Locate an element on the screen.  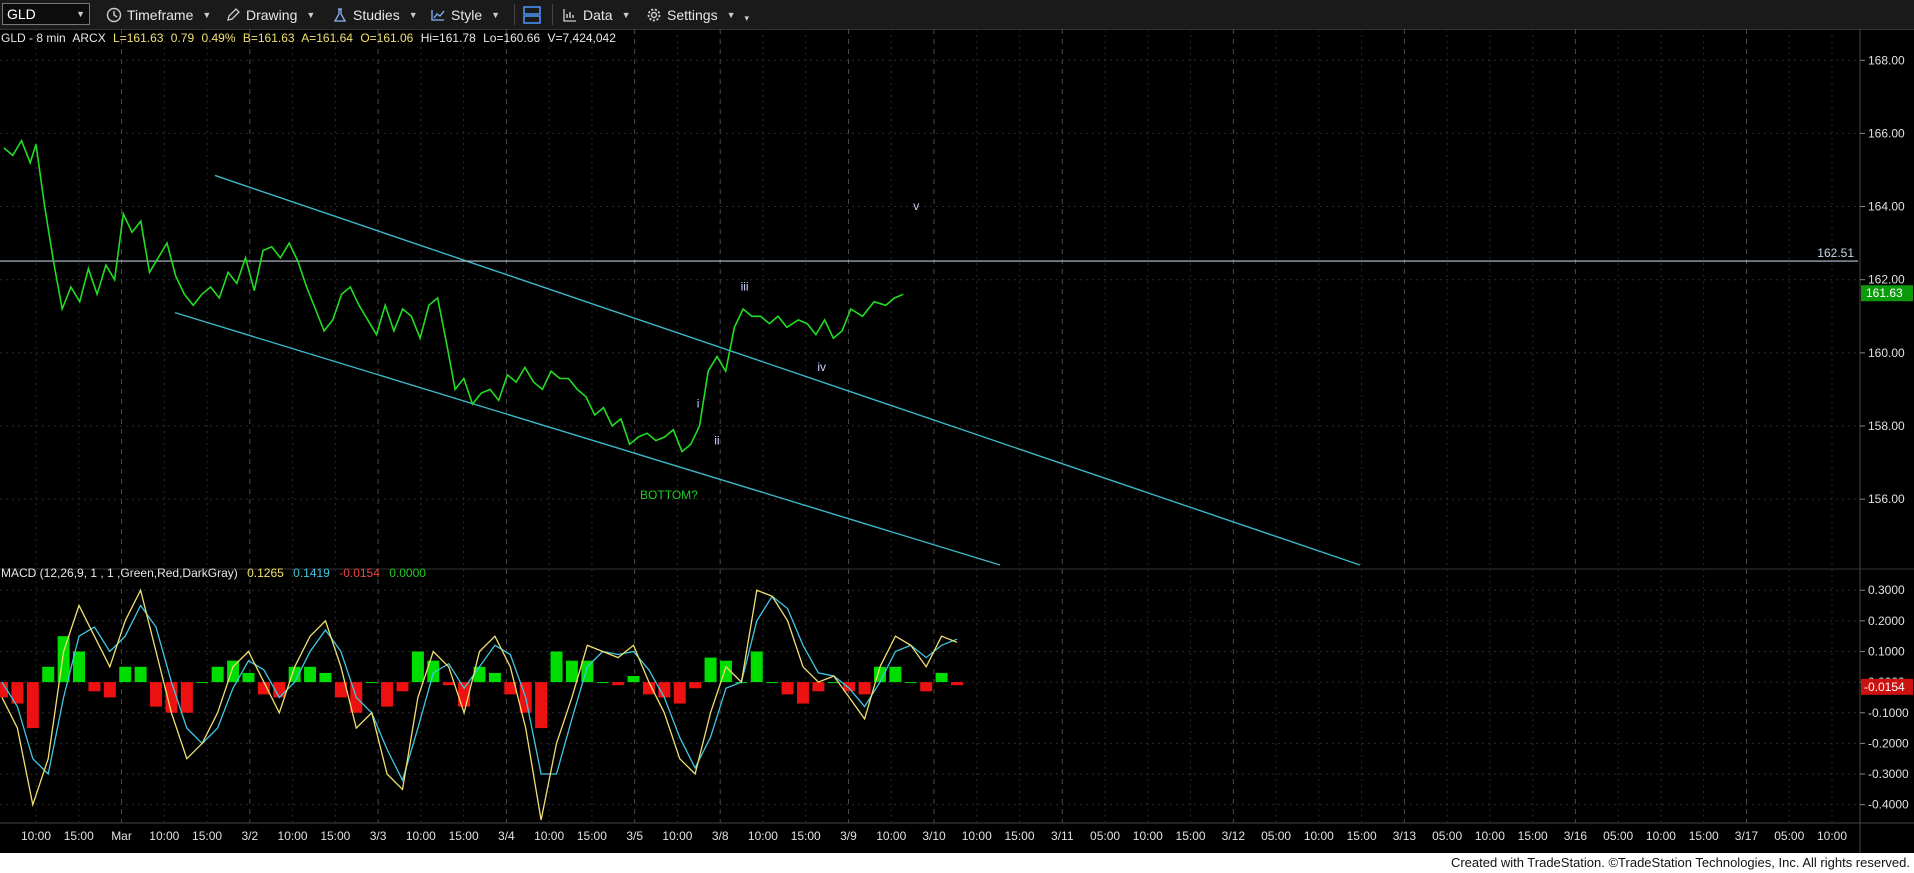
data-label: Data is located at coordinates (598, 14).